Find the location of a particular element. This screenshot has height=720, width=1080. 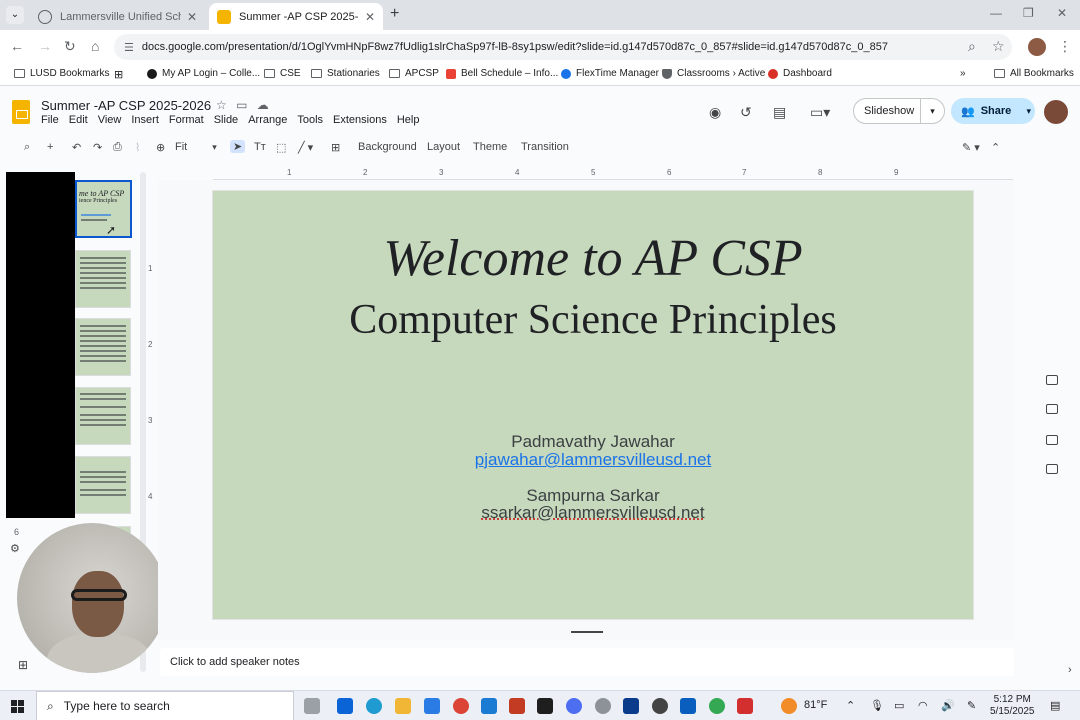

image-icon: ⬚ is located at coordinates (281, 147).